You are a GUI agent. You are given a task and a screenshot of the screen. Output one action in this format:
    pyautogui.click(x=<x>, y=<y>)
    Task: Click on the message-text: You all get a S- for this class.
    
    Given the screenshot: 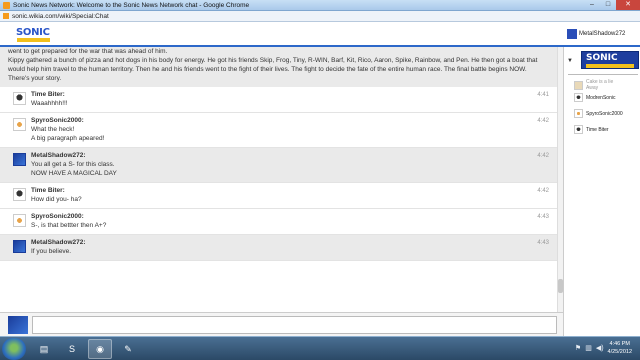 What is the action you would take?
    pyautogui.click(x=73, y=164)
    